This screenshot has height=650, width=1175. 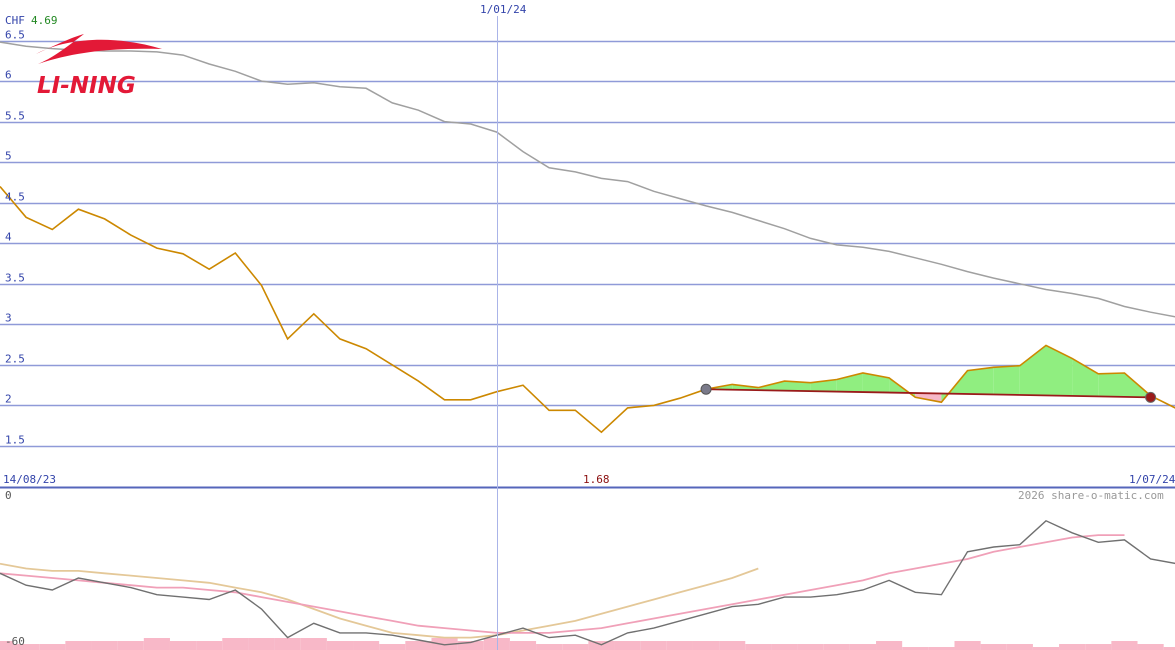 What do you see at coordinates (15, 278) in the screenshot?
I see `y-tick-label: 3.5` at bounding box center [15, 278].